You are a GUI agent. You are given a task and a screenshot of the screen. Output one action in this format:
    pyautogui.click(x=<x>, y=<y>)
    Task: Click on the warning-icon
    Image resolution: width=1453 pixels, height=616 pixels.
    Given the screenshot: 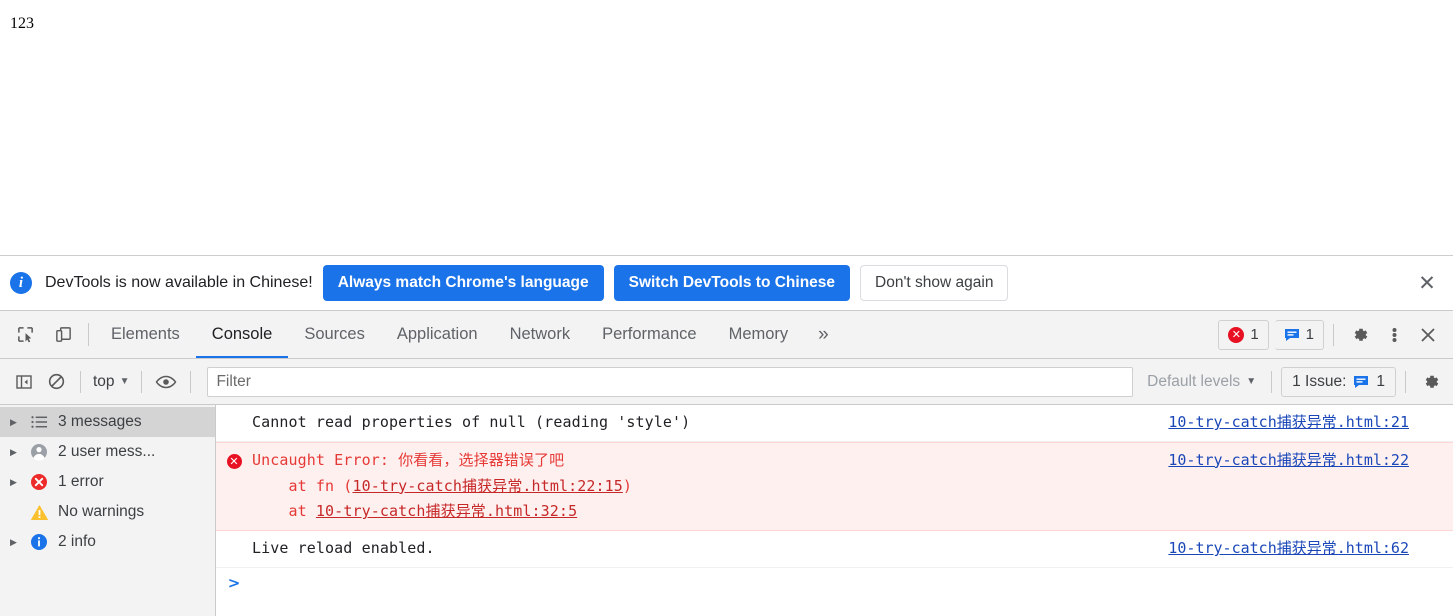 What is the action you would take?
    pyautogui.click(x=39, y=512)
    